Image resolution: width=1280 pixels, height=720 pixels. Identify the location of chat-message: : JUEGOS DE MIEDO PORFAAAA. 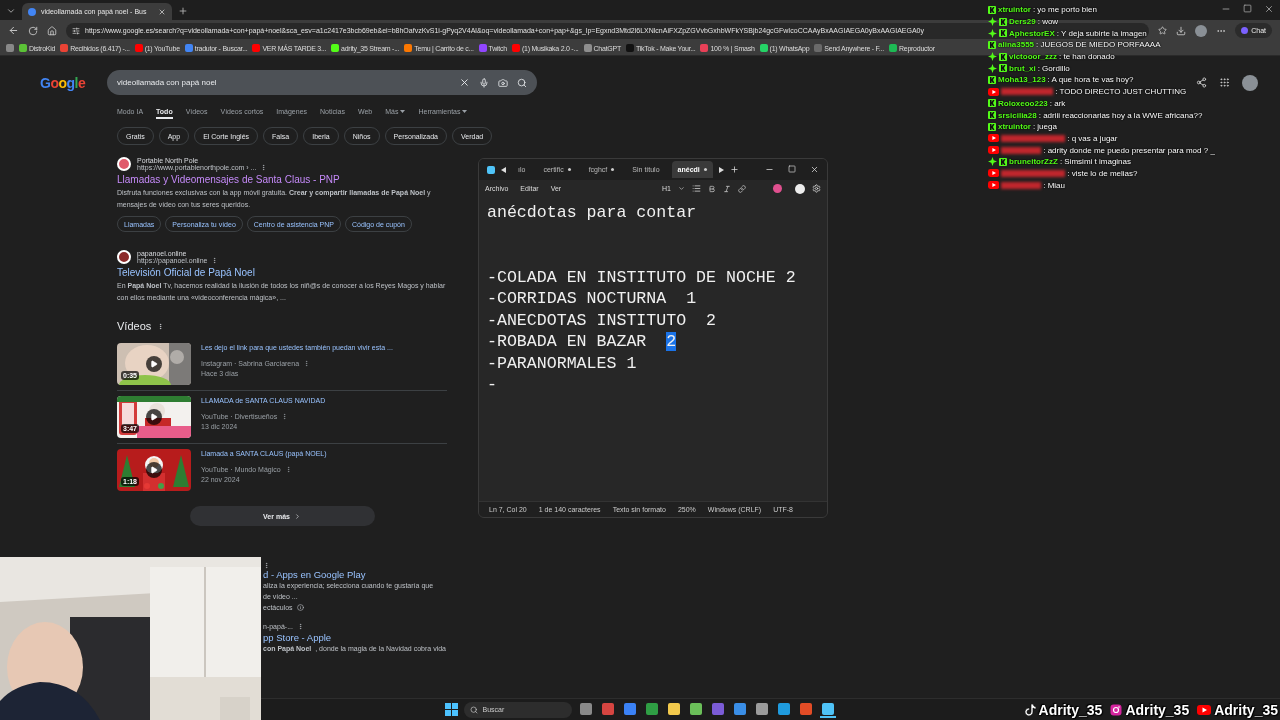
(1098, 45).